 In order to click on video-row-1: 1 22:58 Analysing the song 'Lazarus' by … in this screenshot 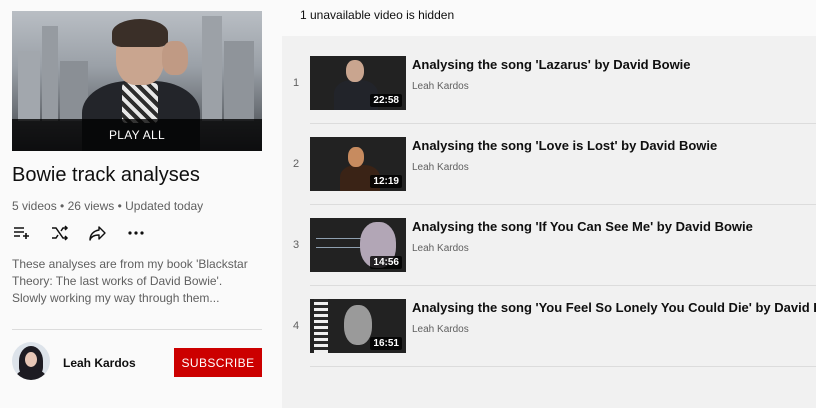, I will do `click(549, 80)`.